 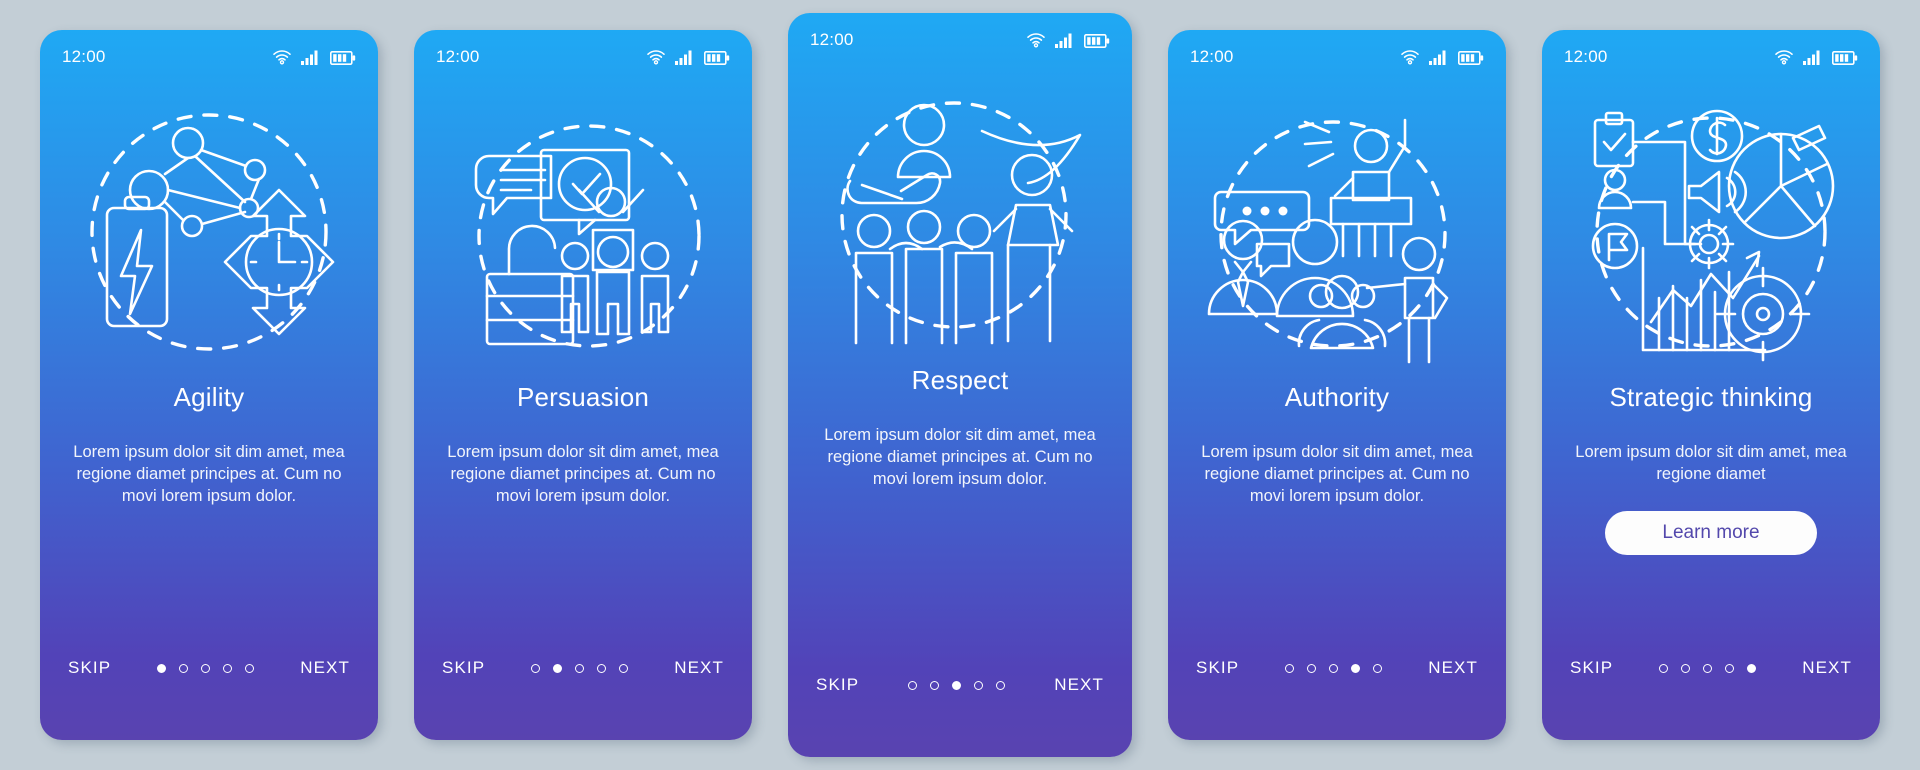 I want to click on dashed-circle, so click(x=1333, y=234).